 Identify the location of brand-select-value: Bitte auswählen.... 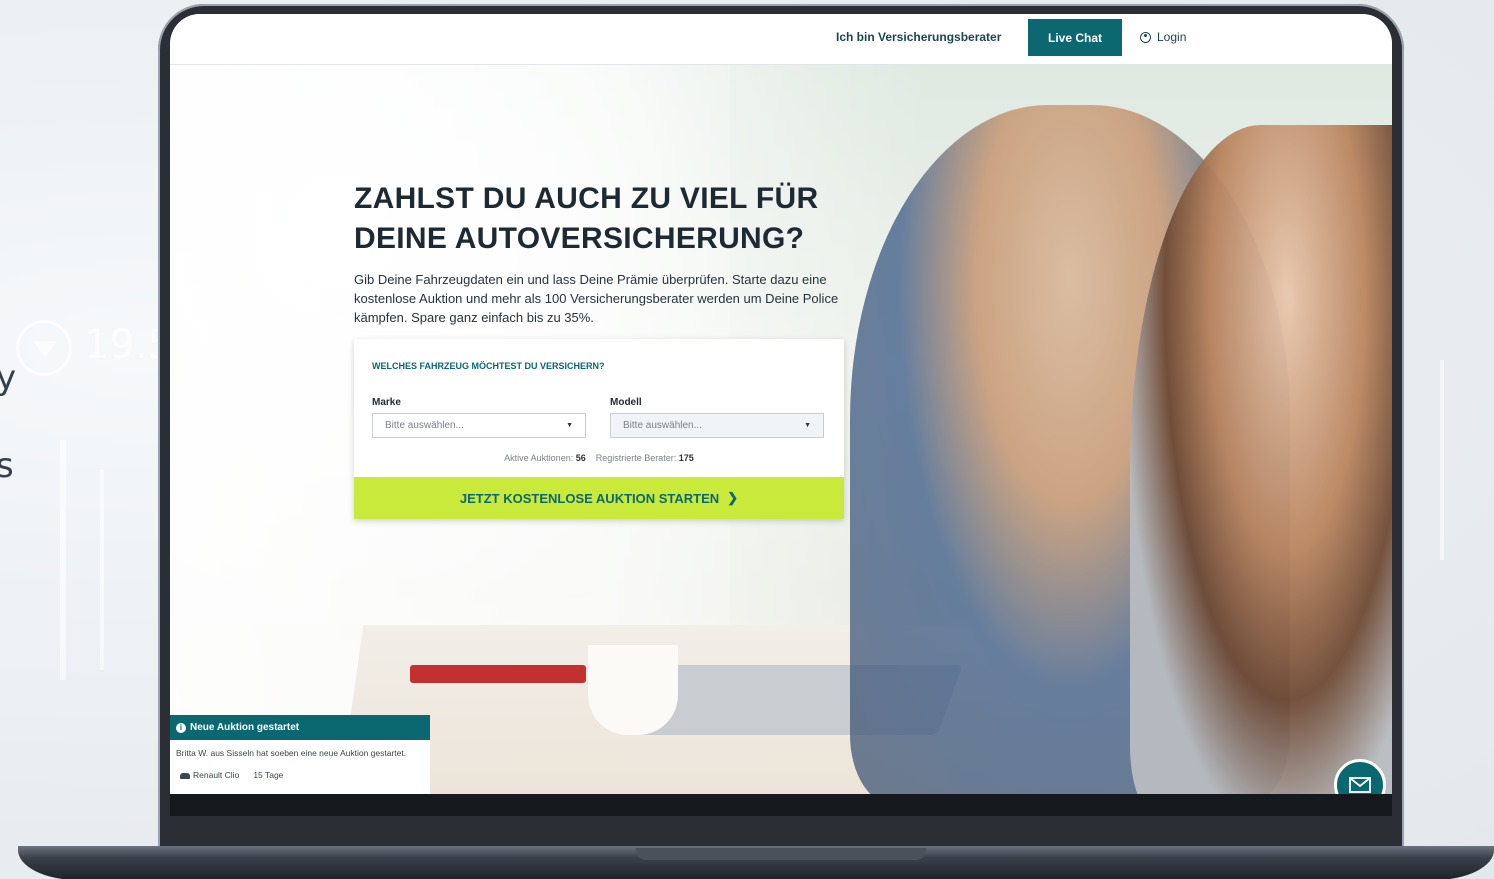
(424, 425).